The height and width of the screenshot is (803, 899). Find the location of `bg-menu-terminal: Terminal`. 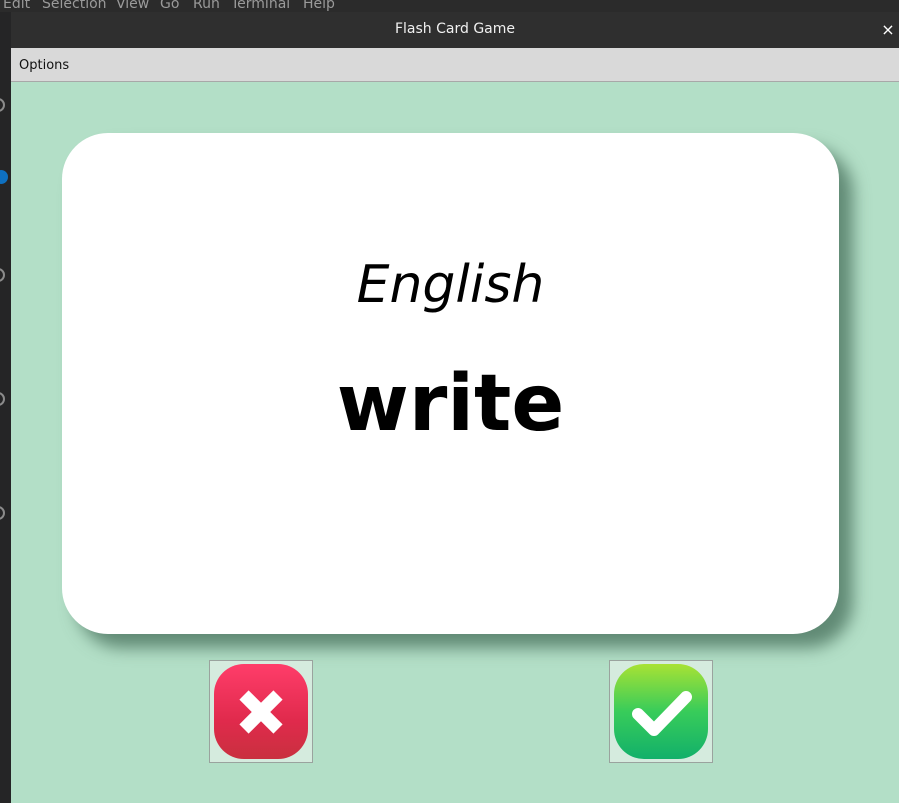

bg-menu-terminal: Terminal is located at coordinates (260, 6).